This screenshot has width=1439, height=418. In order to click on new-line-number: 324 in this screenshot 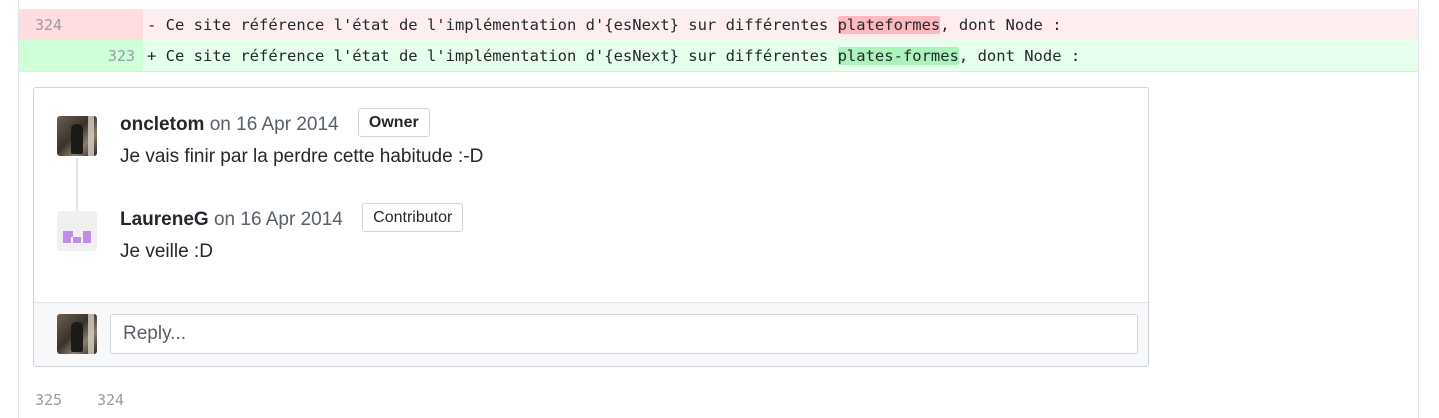, I will do `click(112, 400)`.